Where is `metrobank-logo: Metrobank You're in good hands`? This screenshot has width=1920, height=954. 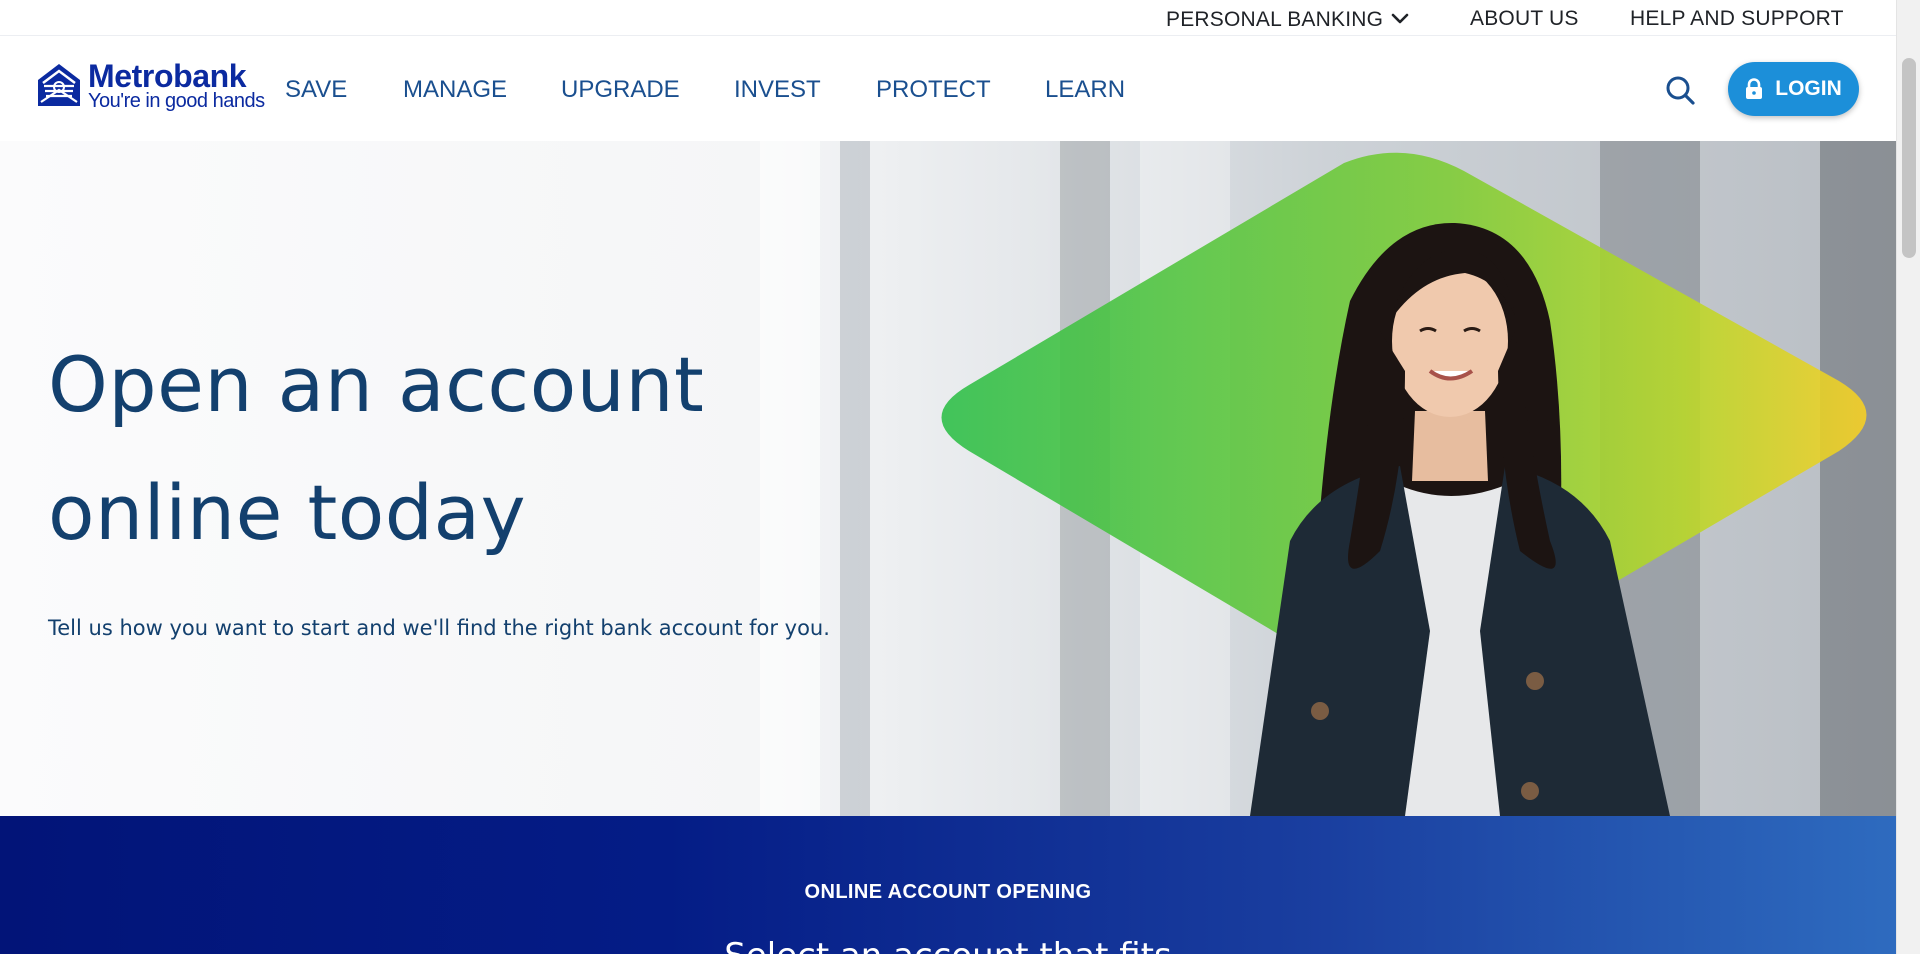
metrobank-logo: Metrobank You're in good hands is located at coordinates (150, 87).